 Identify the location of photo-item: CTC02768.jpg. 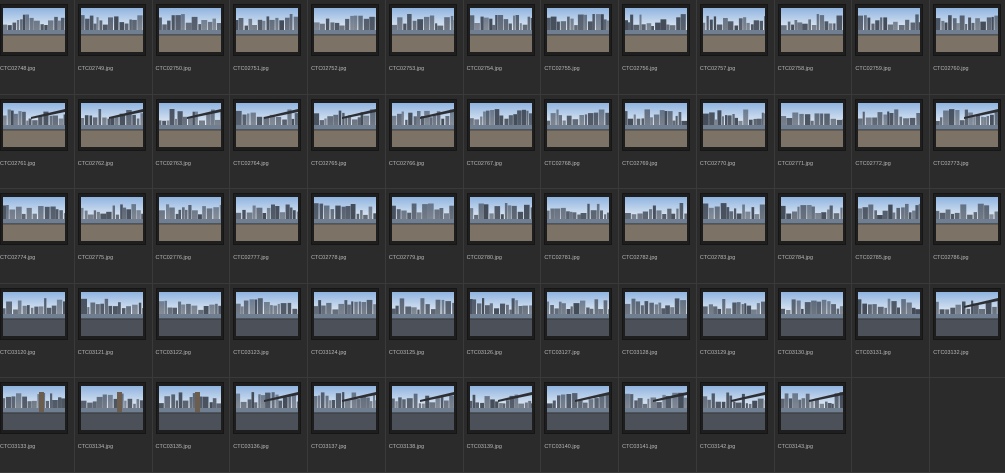
(580, 142).